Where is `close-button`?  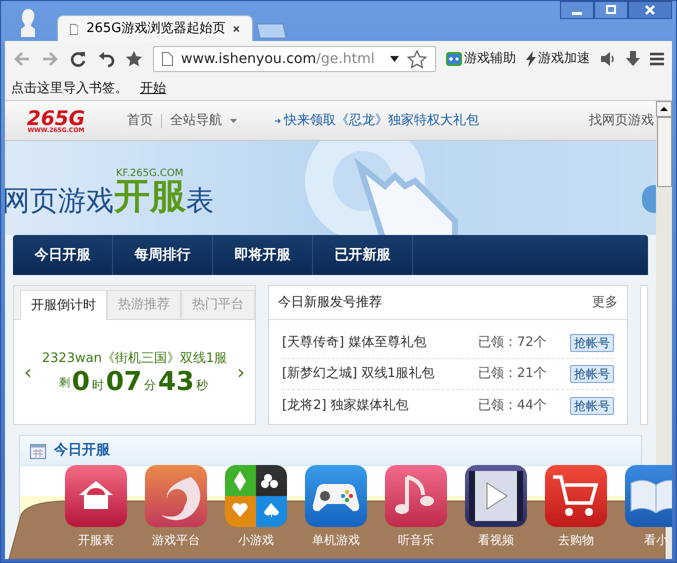
close-button is located at coordinates (650, 10).